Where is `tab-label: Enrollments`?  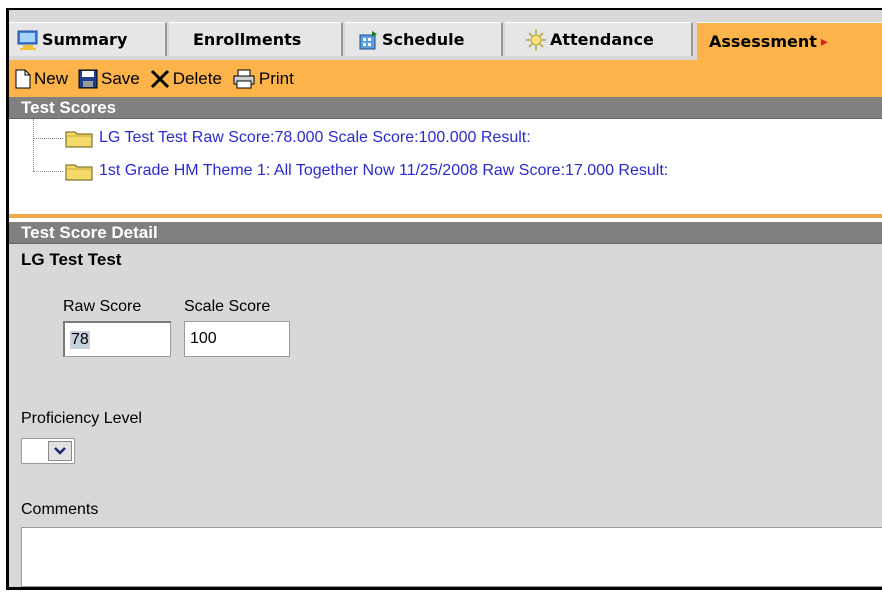 tab-label: Enrollments is located at coordinates (247, 39).